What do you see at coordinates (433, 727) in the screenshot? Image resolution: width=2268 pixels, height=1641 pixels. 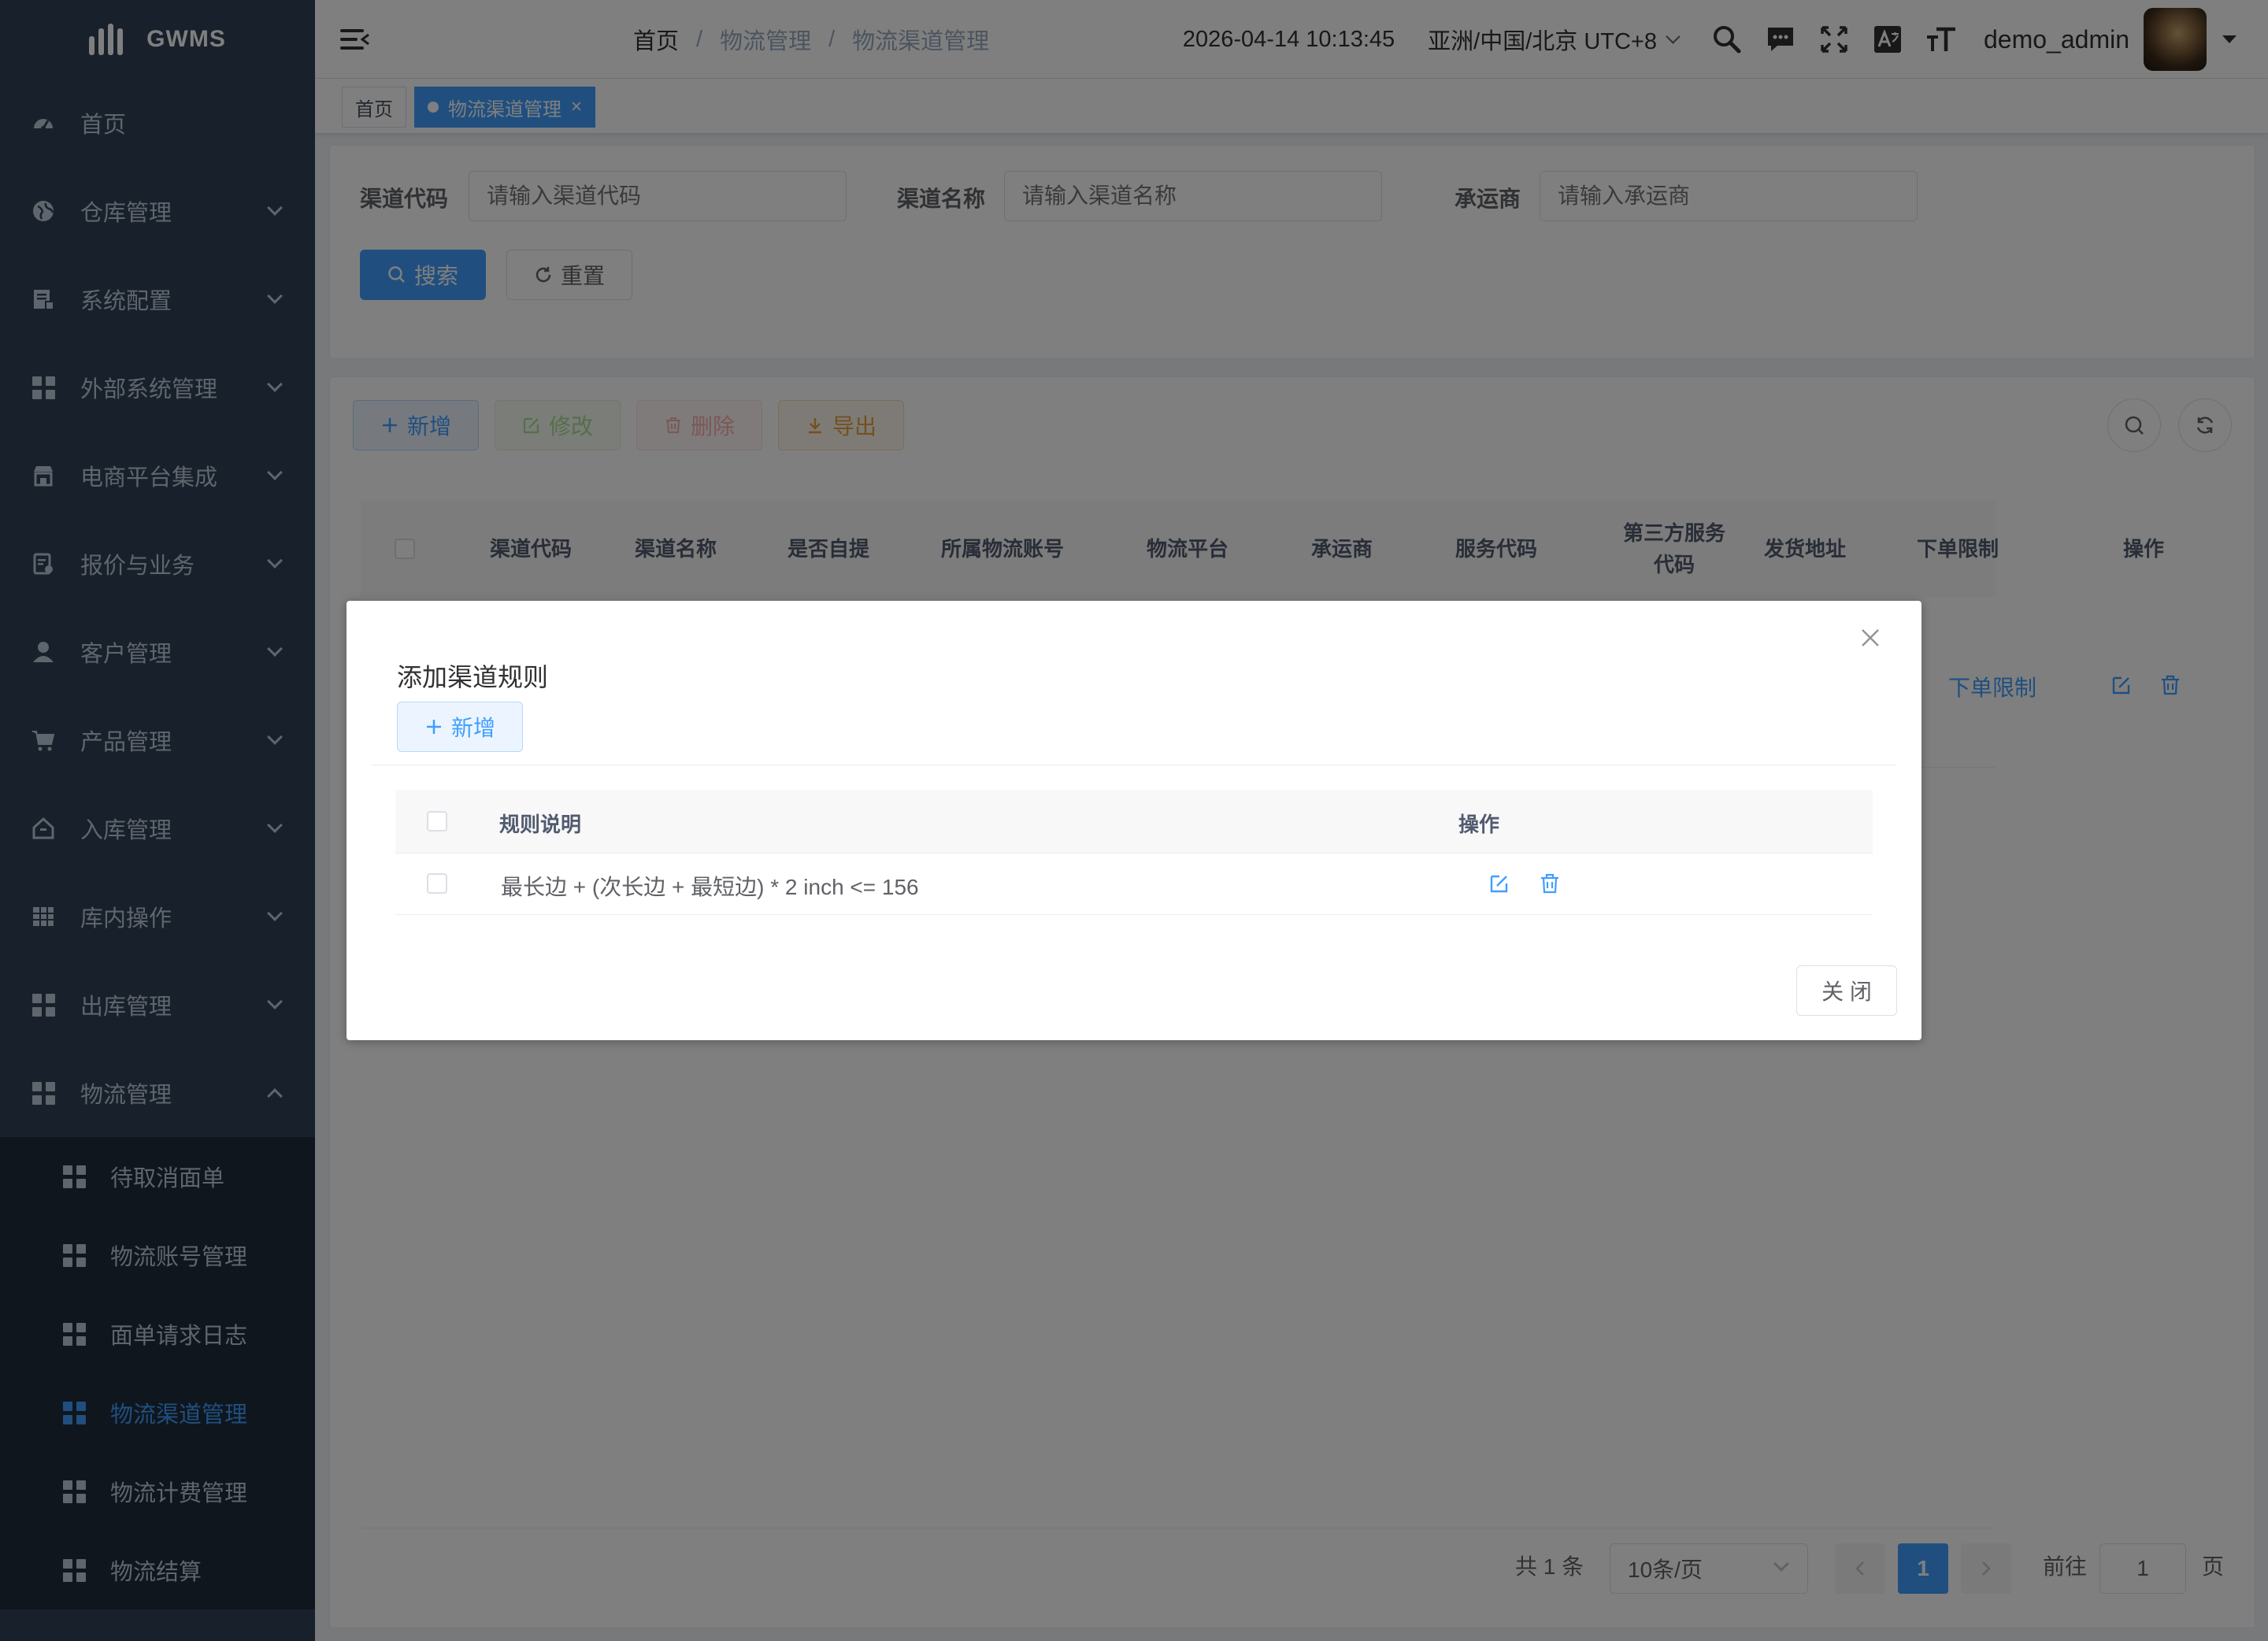 I see `plus-icon` at bounding box center [433, 727].